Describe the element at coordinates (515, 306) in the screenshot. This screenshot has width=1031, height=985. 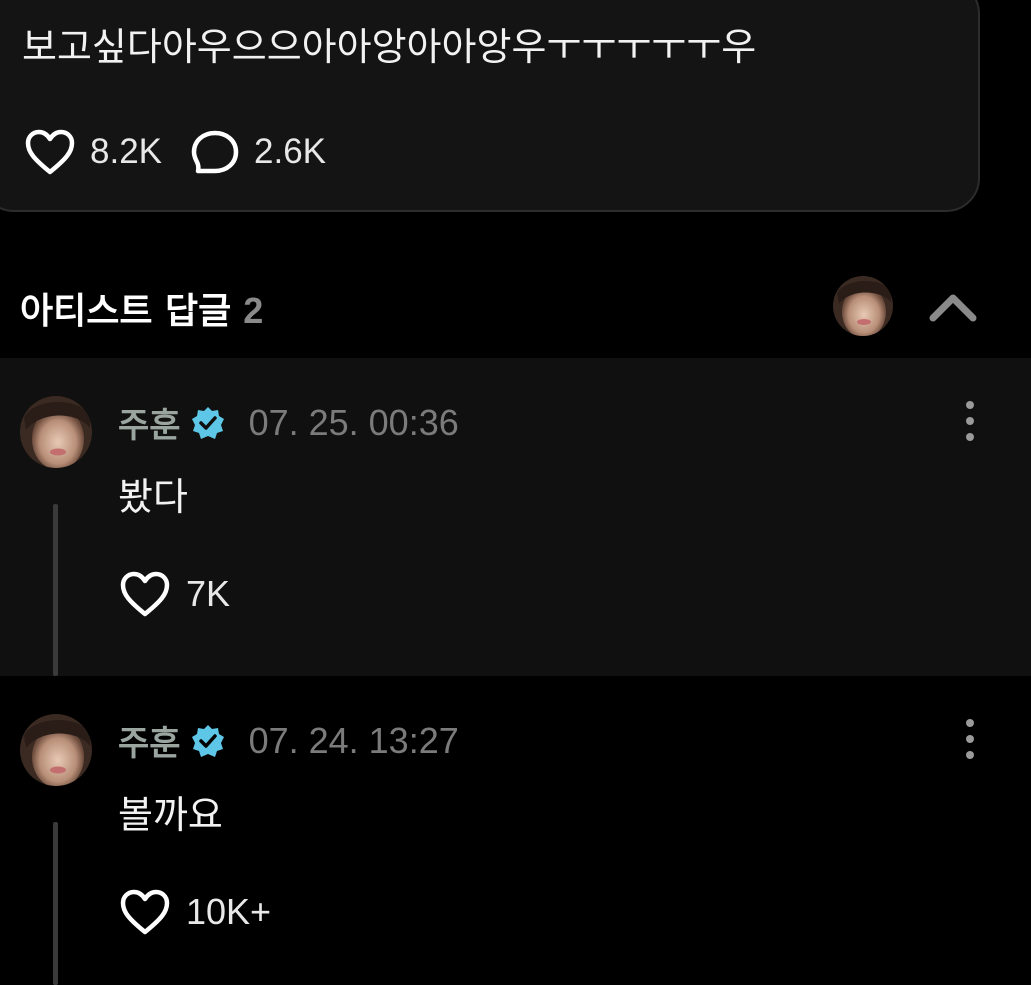
I see `artist-replies-header: 아티스트 답글 2` at that location.